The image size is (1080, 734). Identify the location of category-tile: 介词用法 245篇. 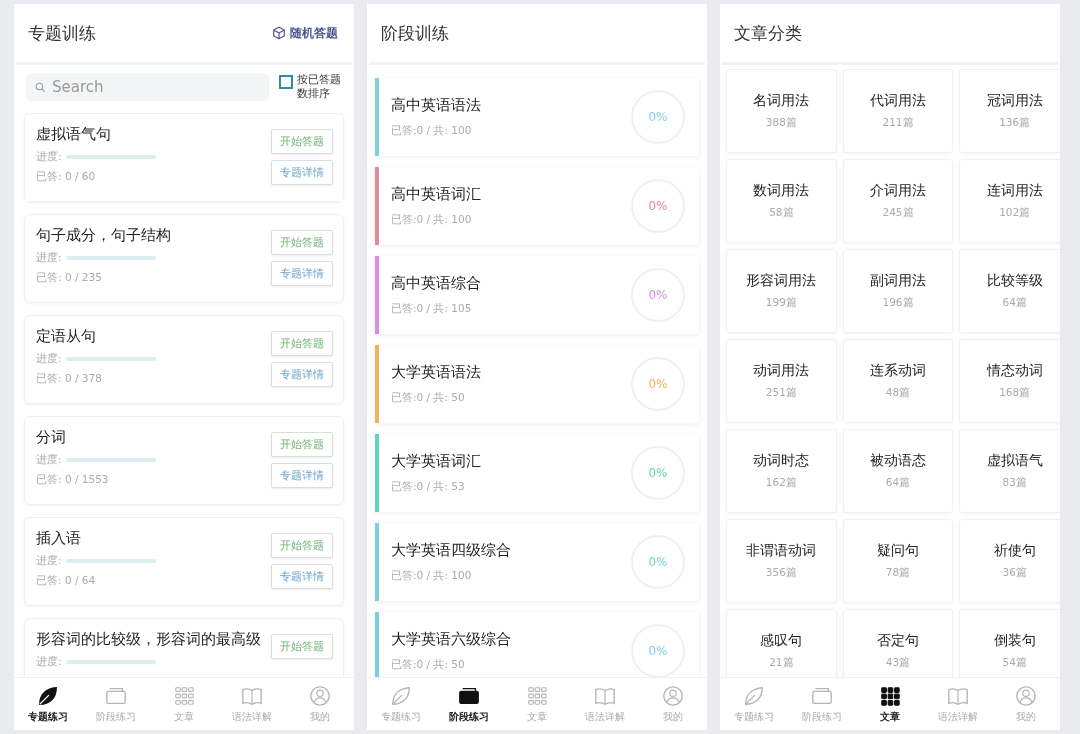
(898, 201).